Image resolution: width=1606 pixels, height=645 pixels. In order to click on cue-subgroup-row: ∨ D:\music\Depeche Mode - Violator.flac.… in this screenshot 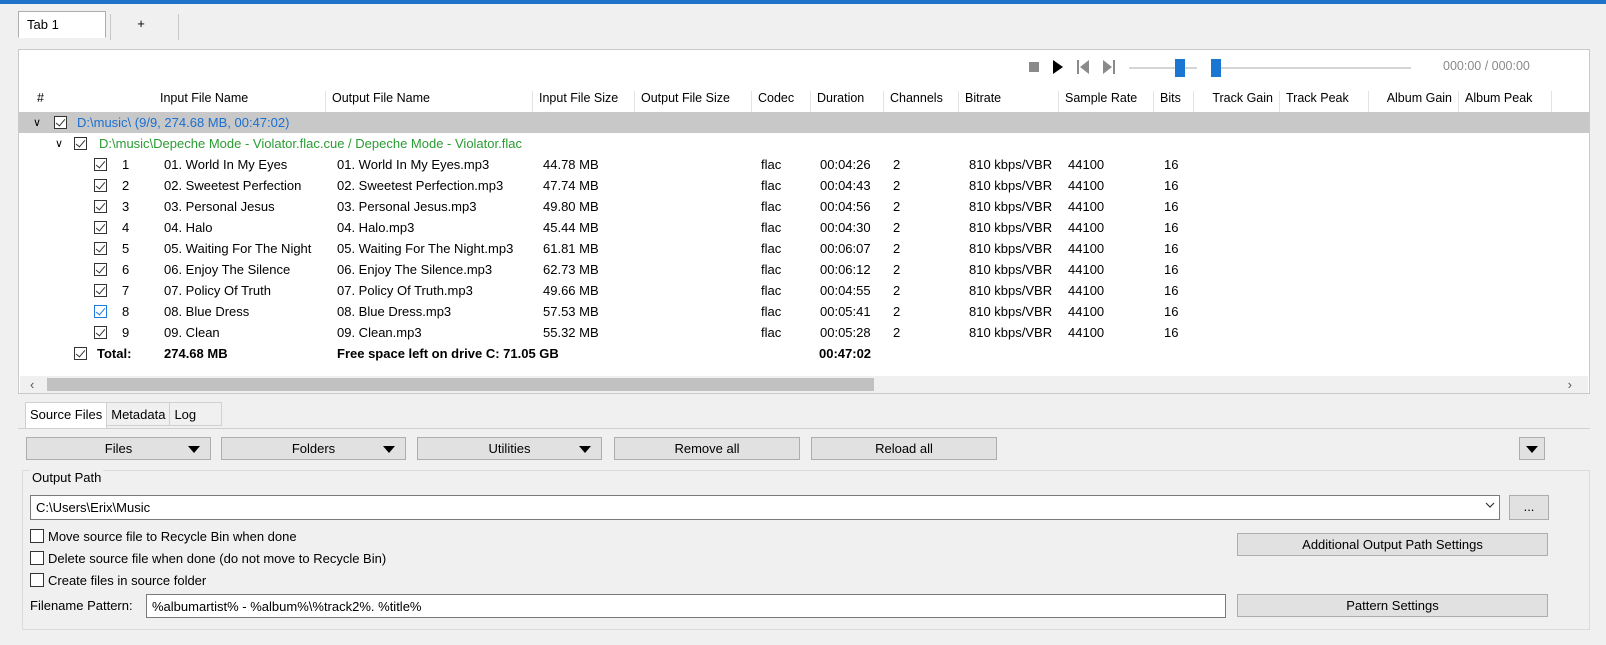, I will do `click(804, 143)`.